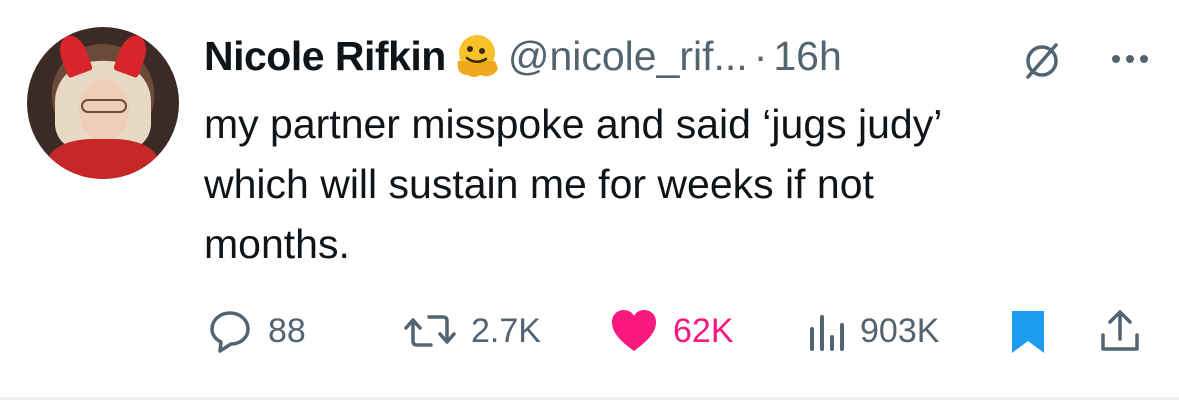  Describe the element at coordinates (589, 331) in the screenshot. I see `tweet-actions: 88 2.7K 62K 903K` at that location.